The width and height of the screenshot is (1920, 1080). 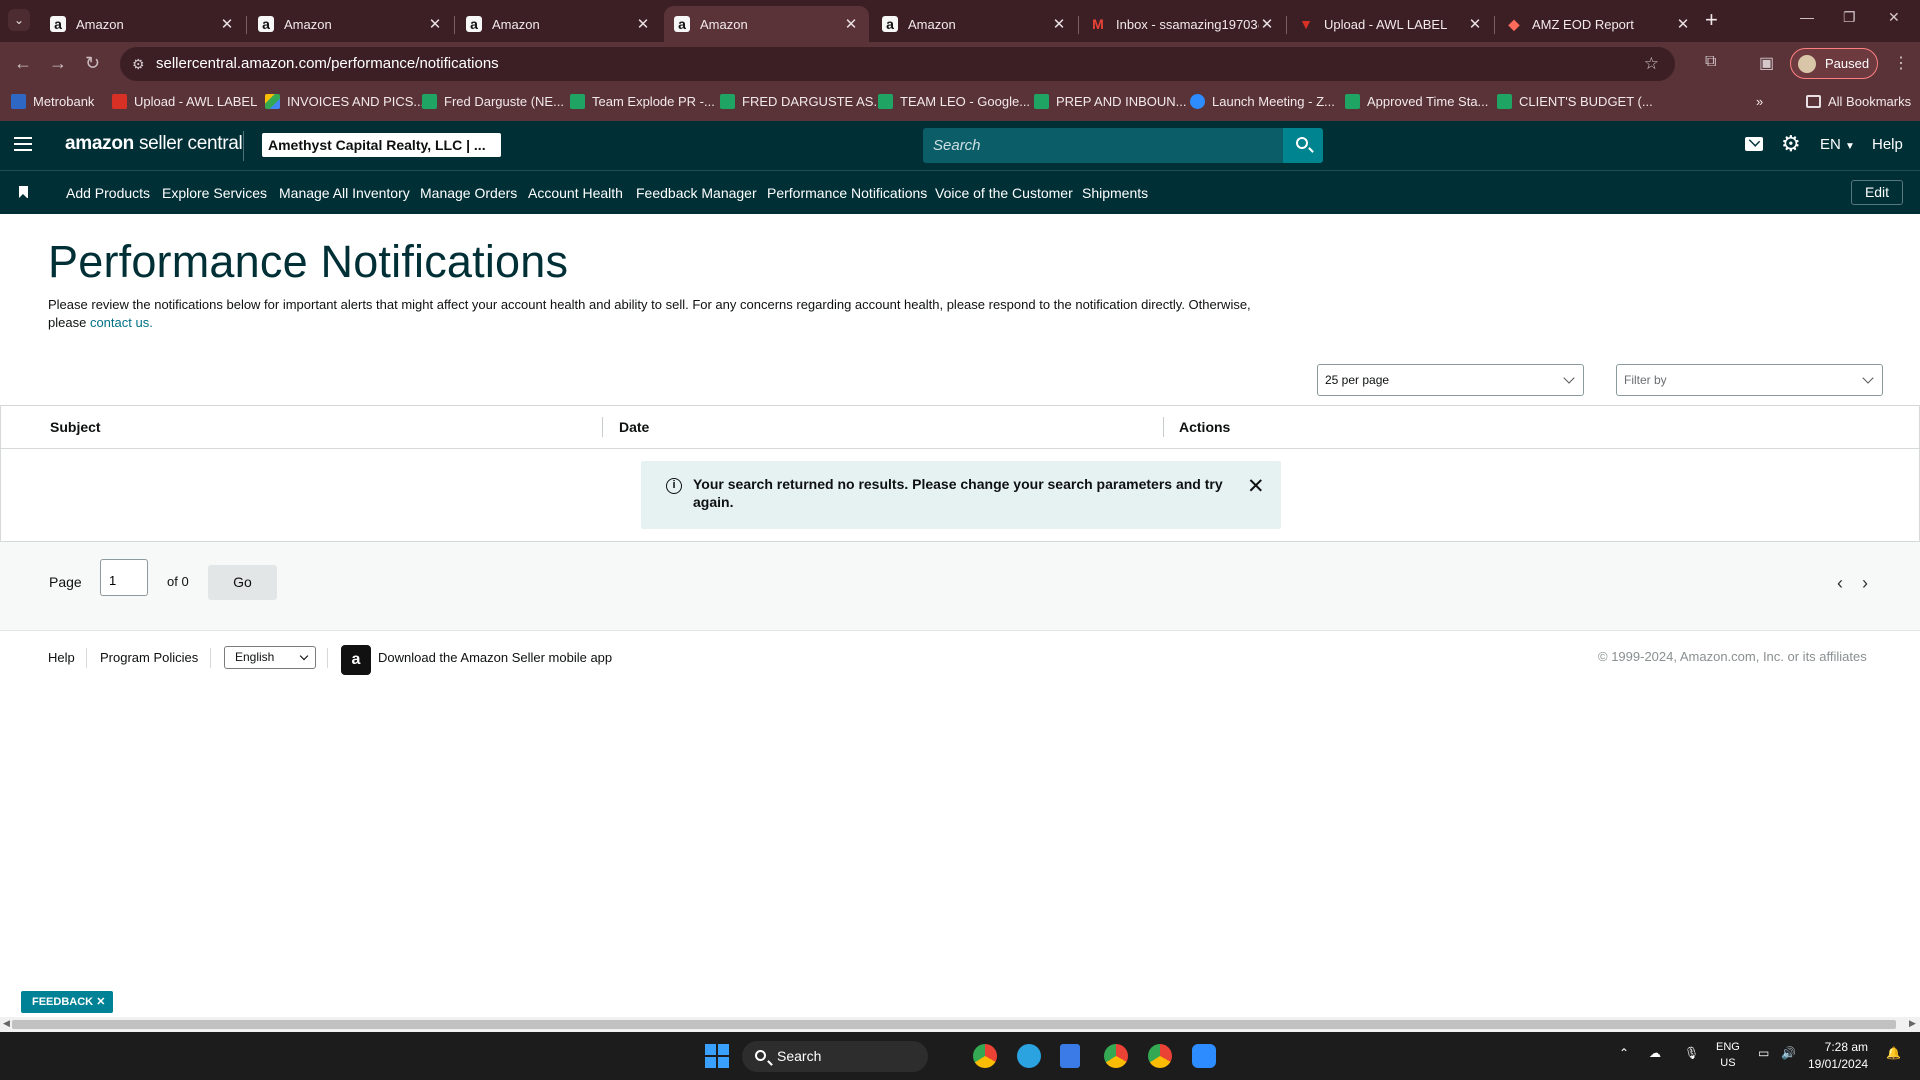 What do you see at coordinates (121, 322) in the screenshot?
I see `contact-us-link: contact us.` at bounding box center [121, 322].